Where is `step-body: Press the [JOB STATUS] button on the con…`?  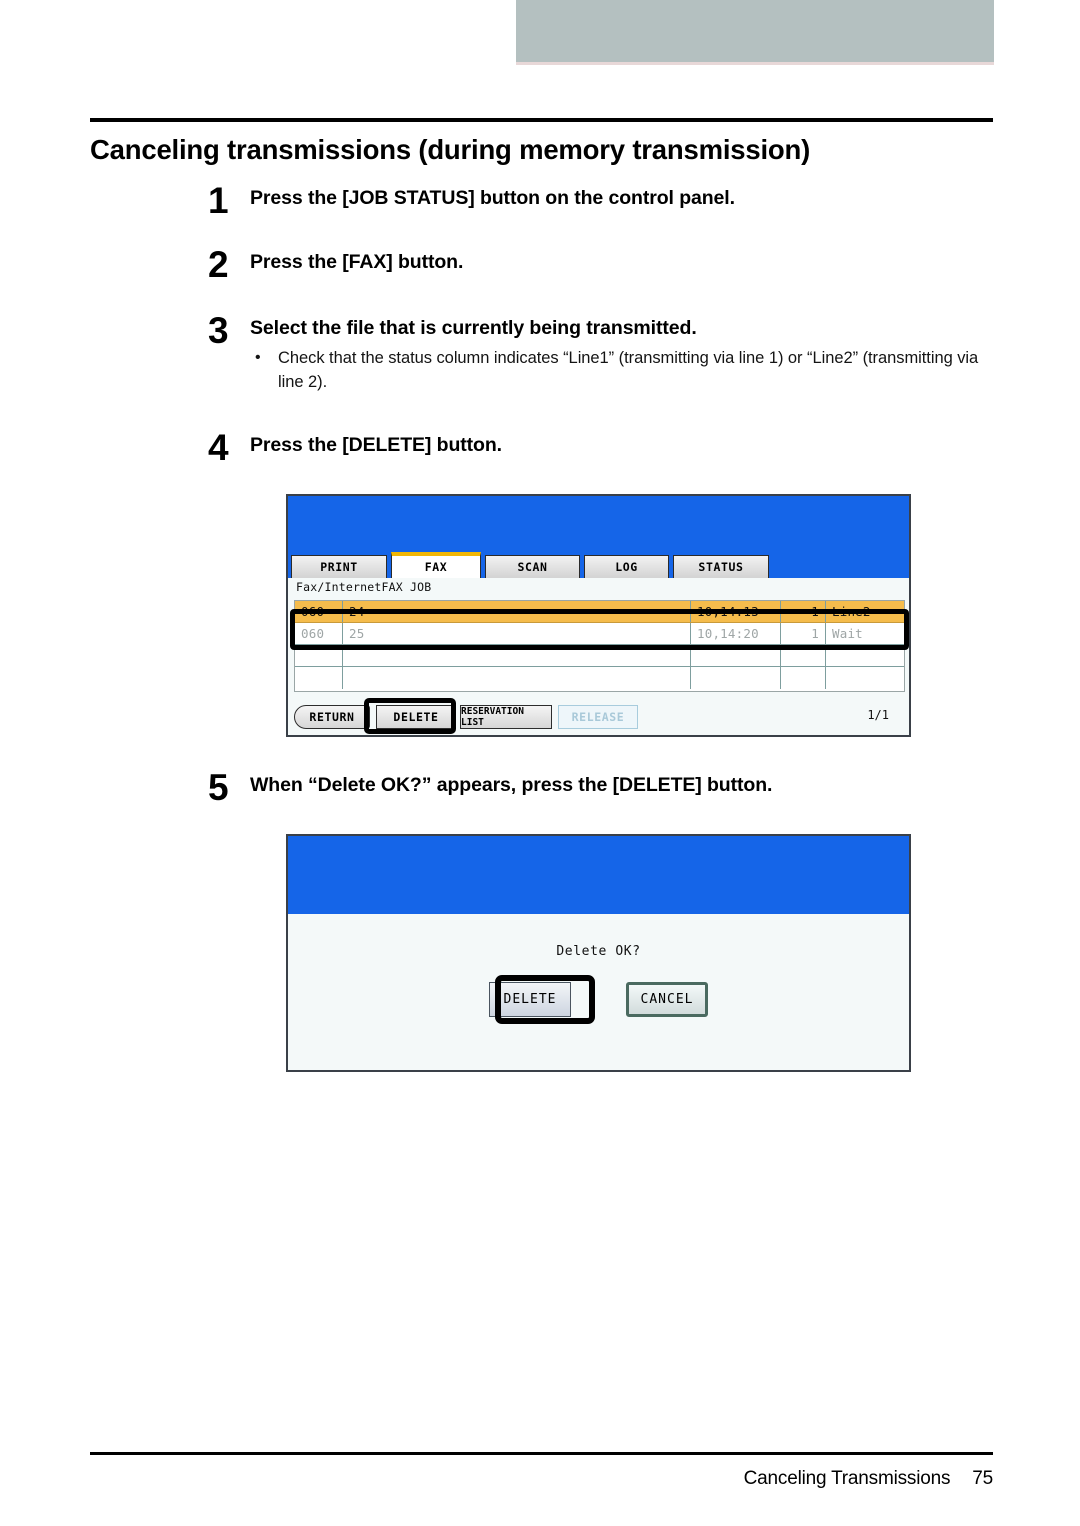 step-body: Press the [JOB STATUS] button on the con… is located at coordinates (629, 198).